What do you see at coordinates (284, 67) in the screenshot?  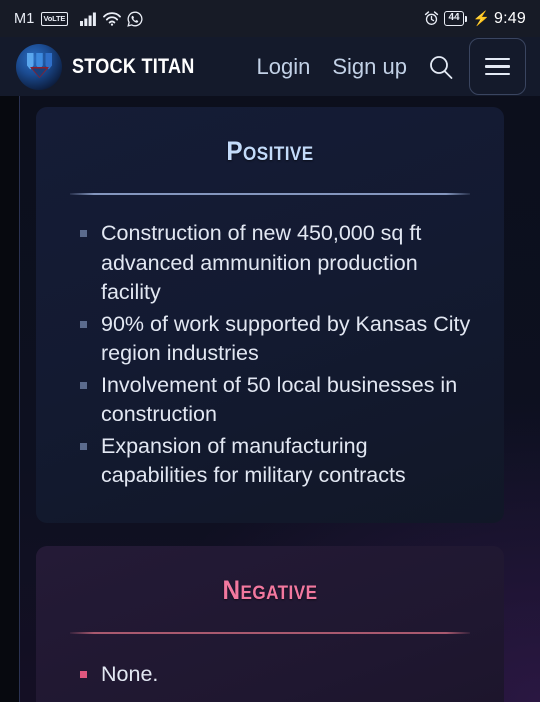 I see `login-link: Login` at bounding box center [284, 67].